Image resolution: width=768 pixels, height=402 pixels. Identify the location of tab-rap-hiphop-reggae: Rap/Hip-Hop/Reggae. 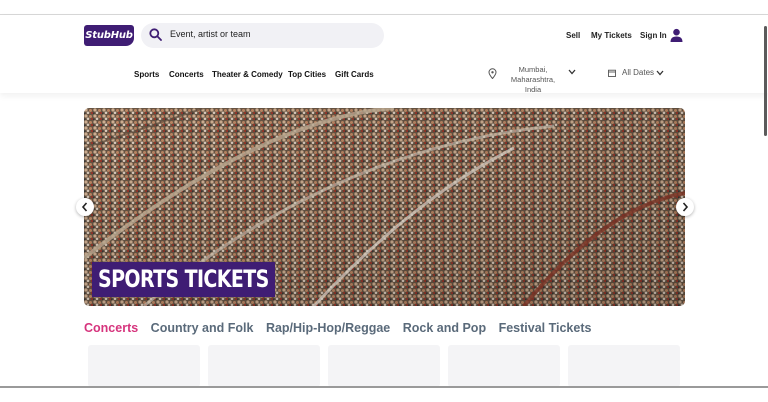
(328, 328).